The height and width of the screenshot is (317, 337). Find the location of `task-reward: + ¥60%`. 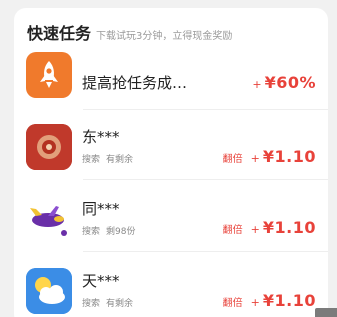

task-reward: + ¥60% is located at coordinates (284, 82).